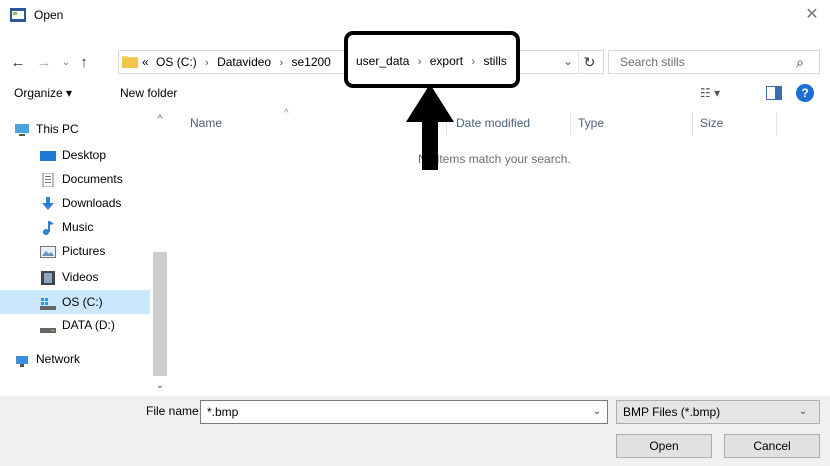 This screenshot has height=466, width=830. Describe the element at coordinates (84, 129) in the screenshot. I see `sidebar-item-this-pc: This PC` at that location.